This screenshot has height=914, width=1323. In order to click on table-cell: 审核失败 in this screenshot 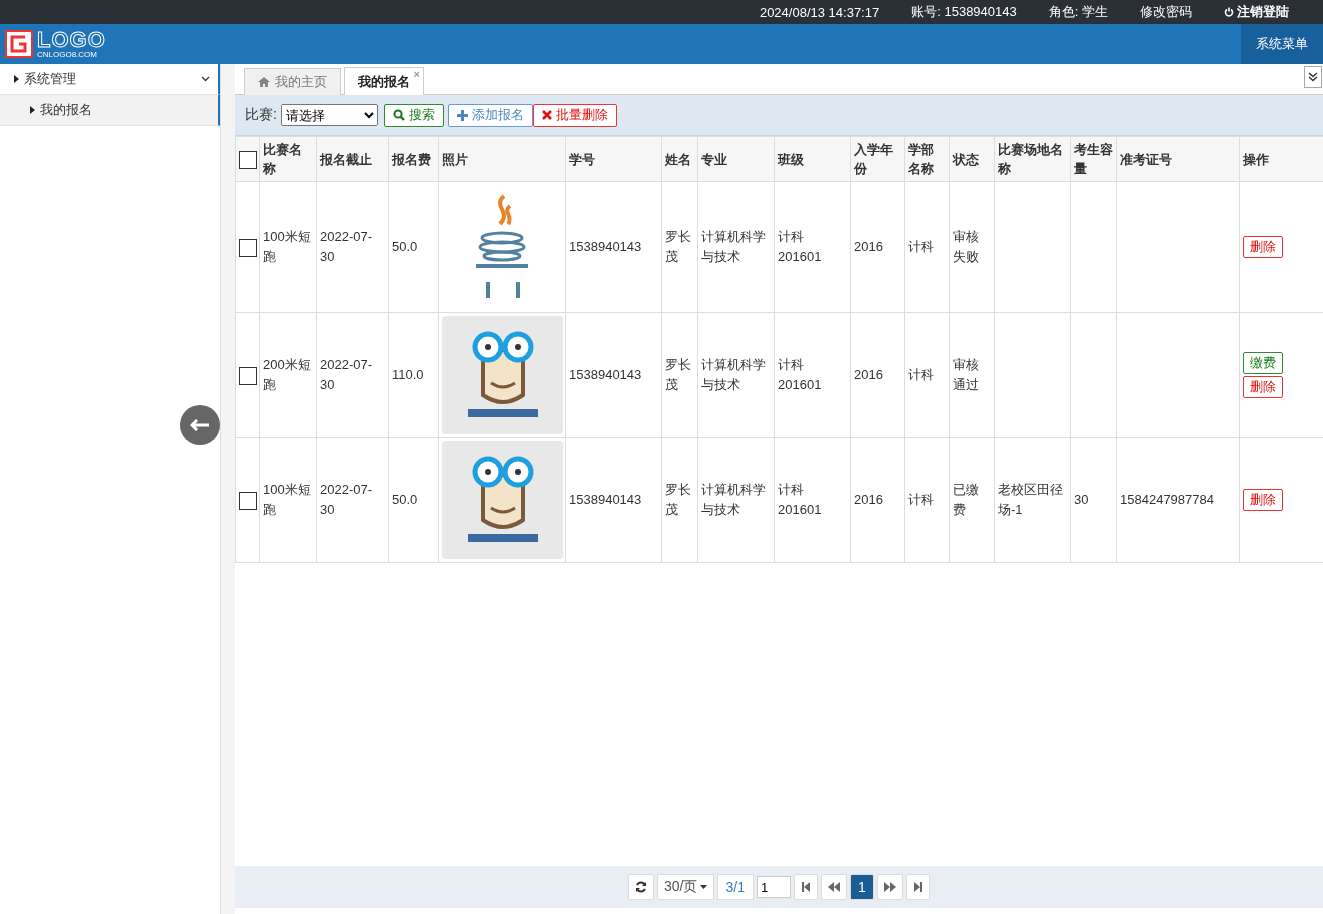, I will do `click(966, 246)`.